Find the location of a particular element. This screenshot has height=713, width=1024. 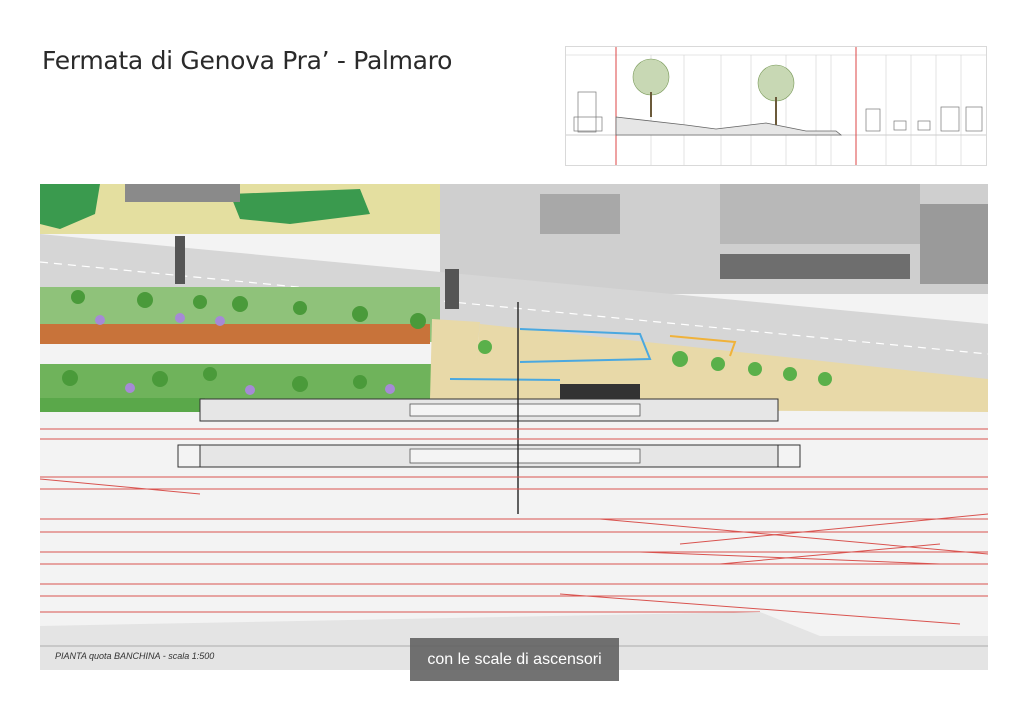

cross-section-drawing is located at coordinates (776, 106).